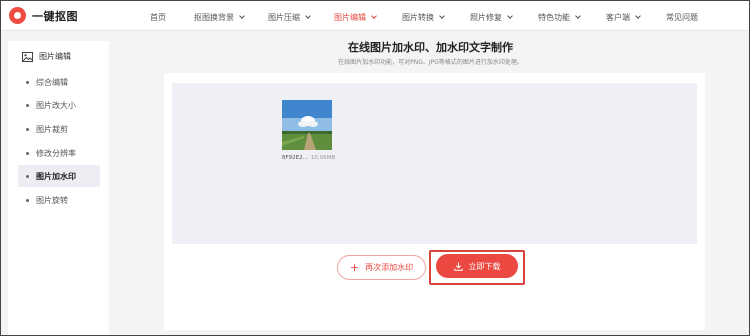 This screenshot has width=750, height=336. I want to click on nav-cutout-background: 抠图换背景, so click(219, 17).